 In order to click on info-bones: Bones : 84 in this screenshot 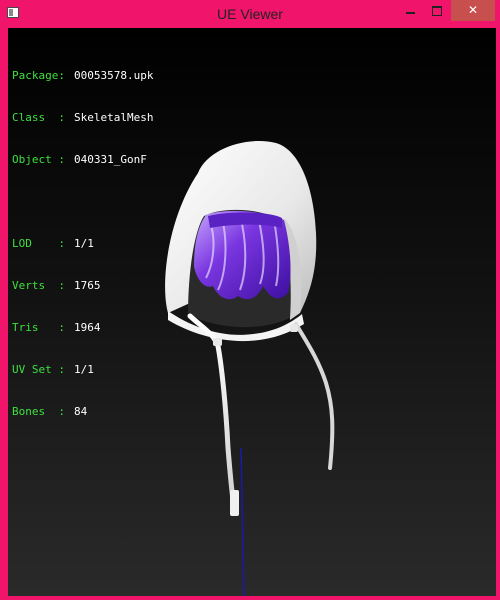, I will do `click(82, 412)`.